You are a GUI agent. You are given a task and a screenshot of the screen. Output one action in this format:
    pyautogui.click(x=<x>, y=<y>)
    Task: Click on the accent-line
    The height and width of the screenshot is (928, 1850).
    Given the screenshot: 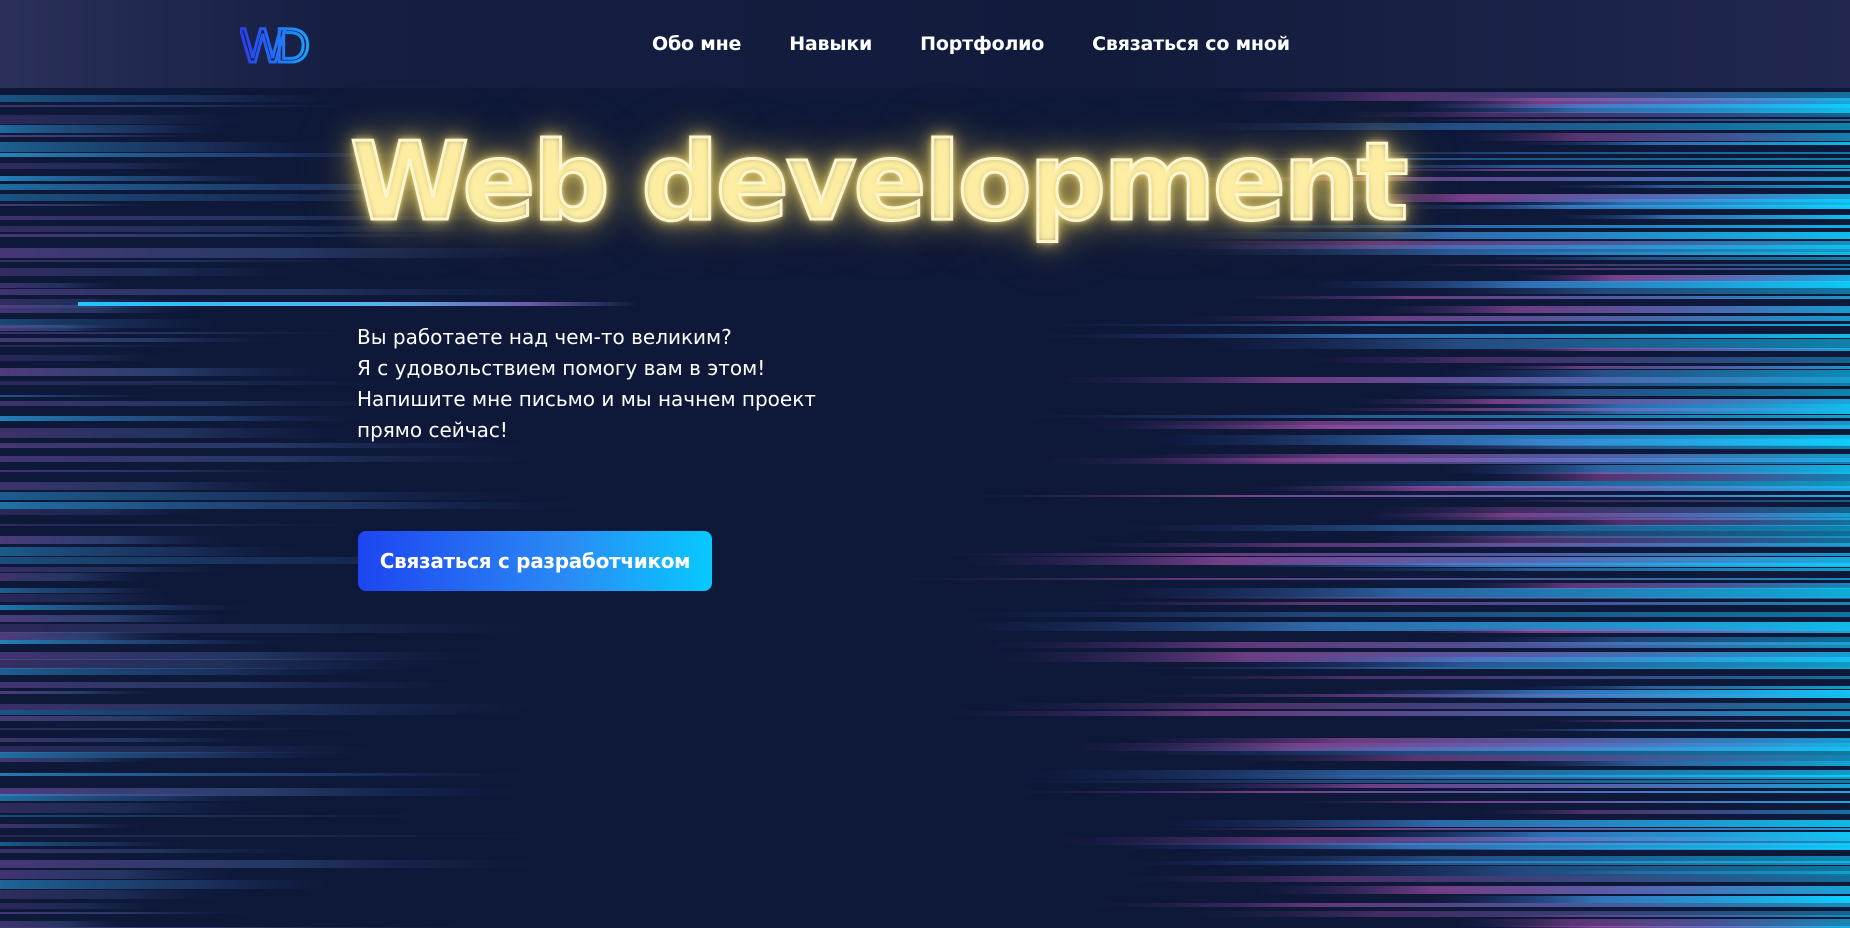 What is the action you would take?
    pyautogui.click(x=358, y=304)
    